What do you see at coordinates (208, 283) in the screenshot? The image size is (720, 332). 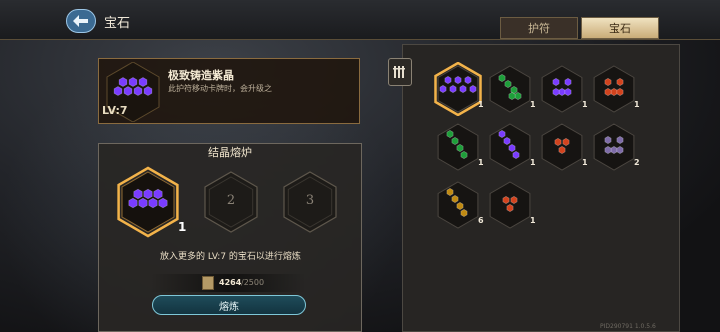 I see `scroll-icon` at bounding box center [208, 283].